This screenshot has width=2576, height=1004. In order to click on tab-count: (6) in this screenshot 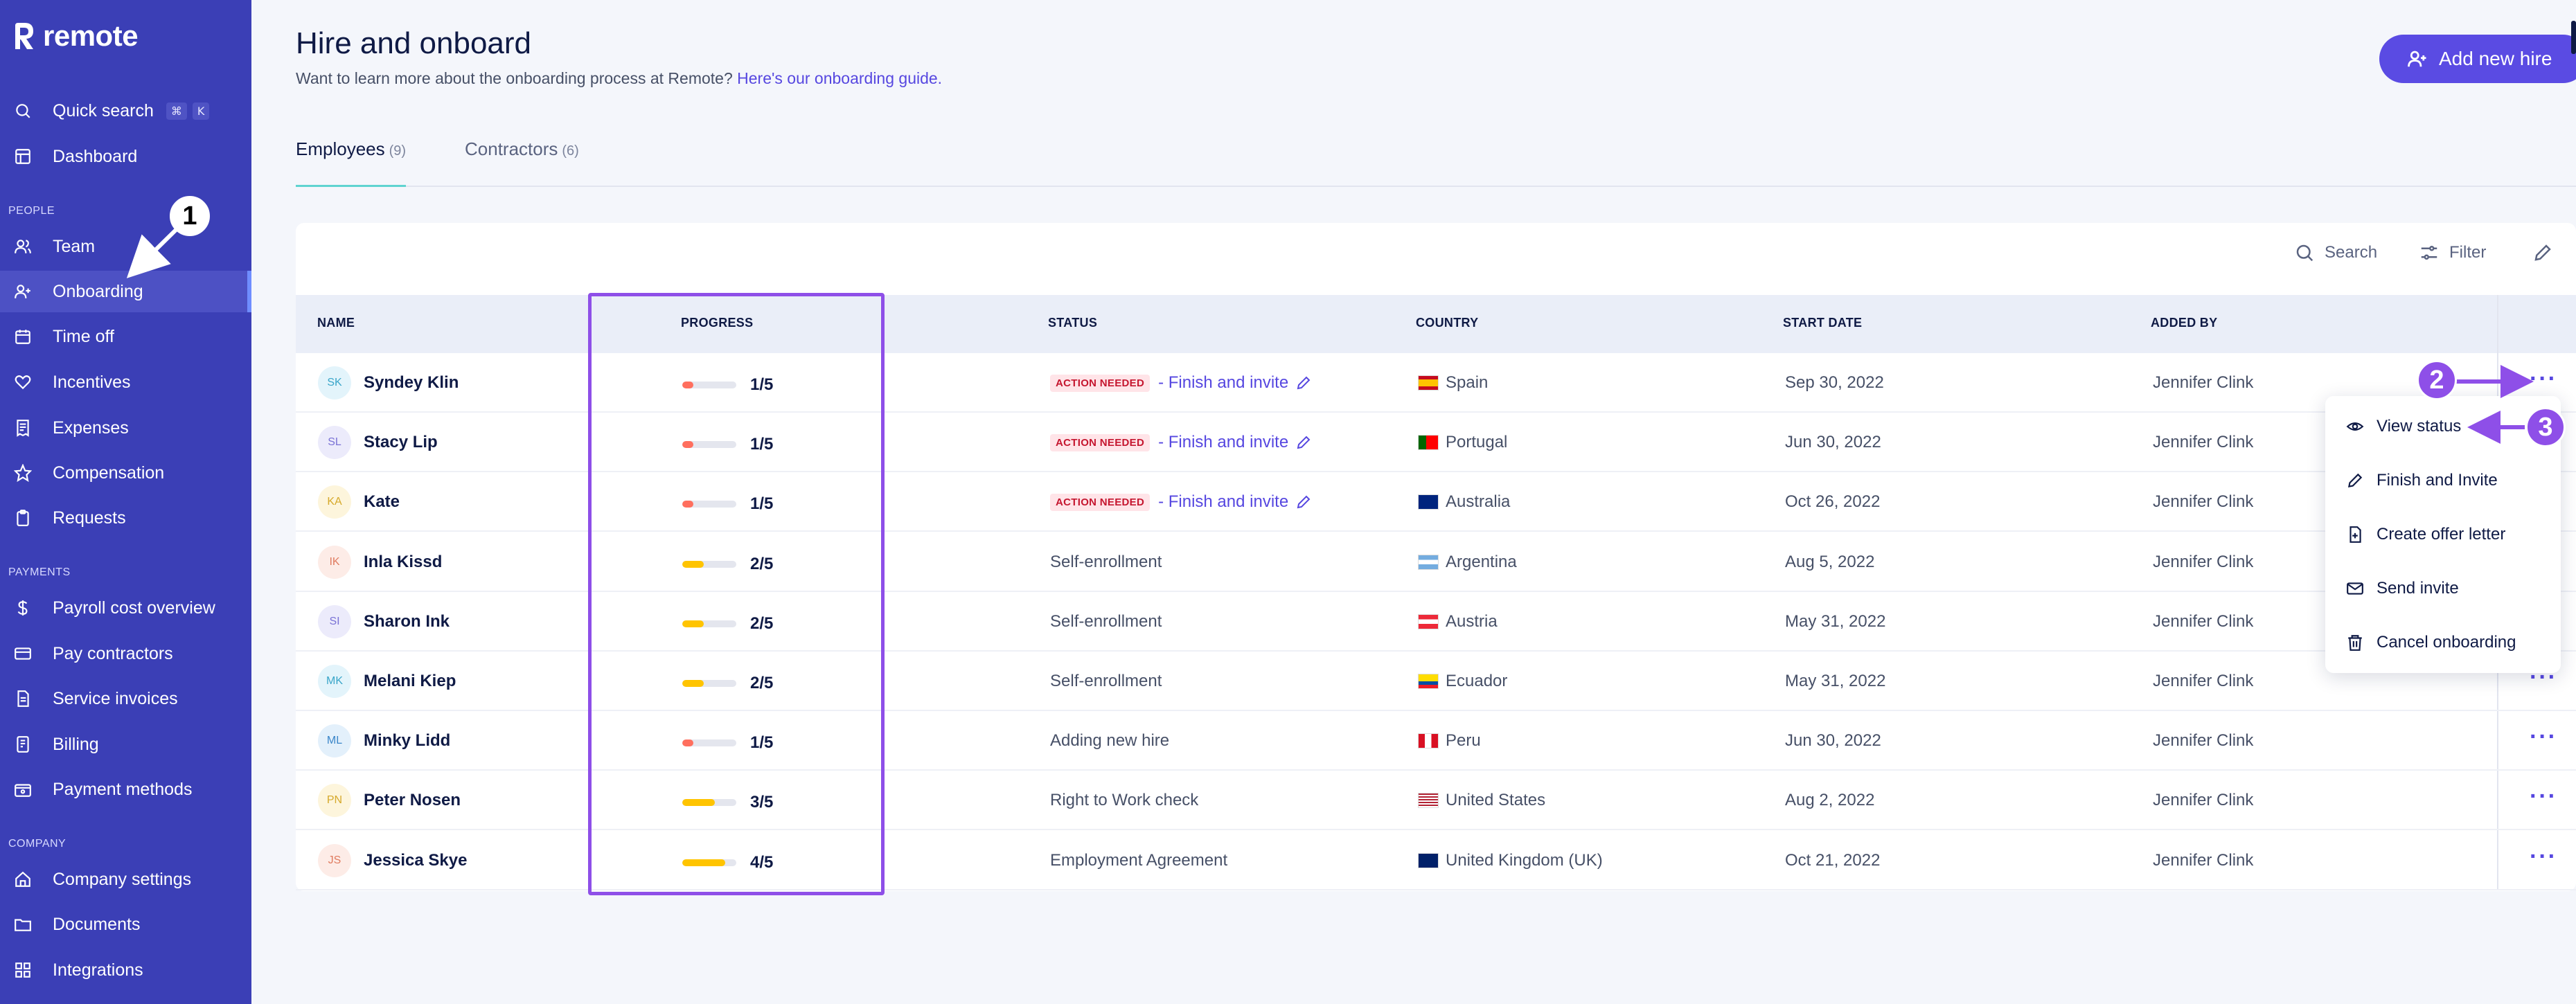, I will do `click(570, 151)`.